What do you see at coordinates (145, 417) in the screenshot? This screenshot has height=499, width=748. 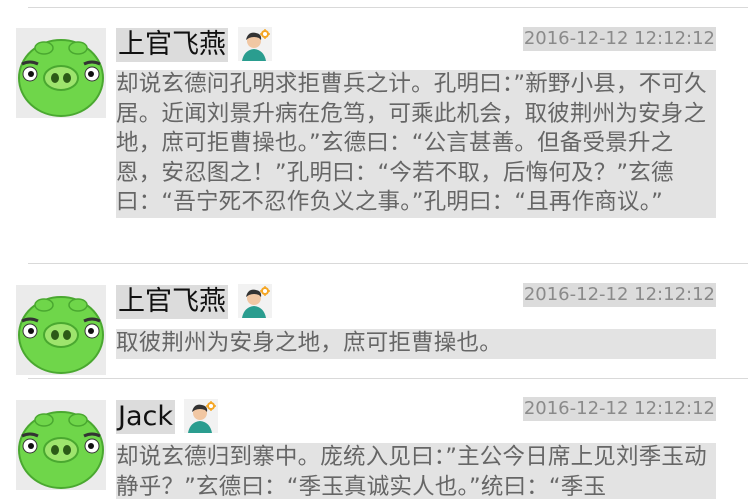 I see `username: Jack` at bounding box center [145, 417].